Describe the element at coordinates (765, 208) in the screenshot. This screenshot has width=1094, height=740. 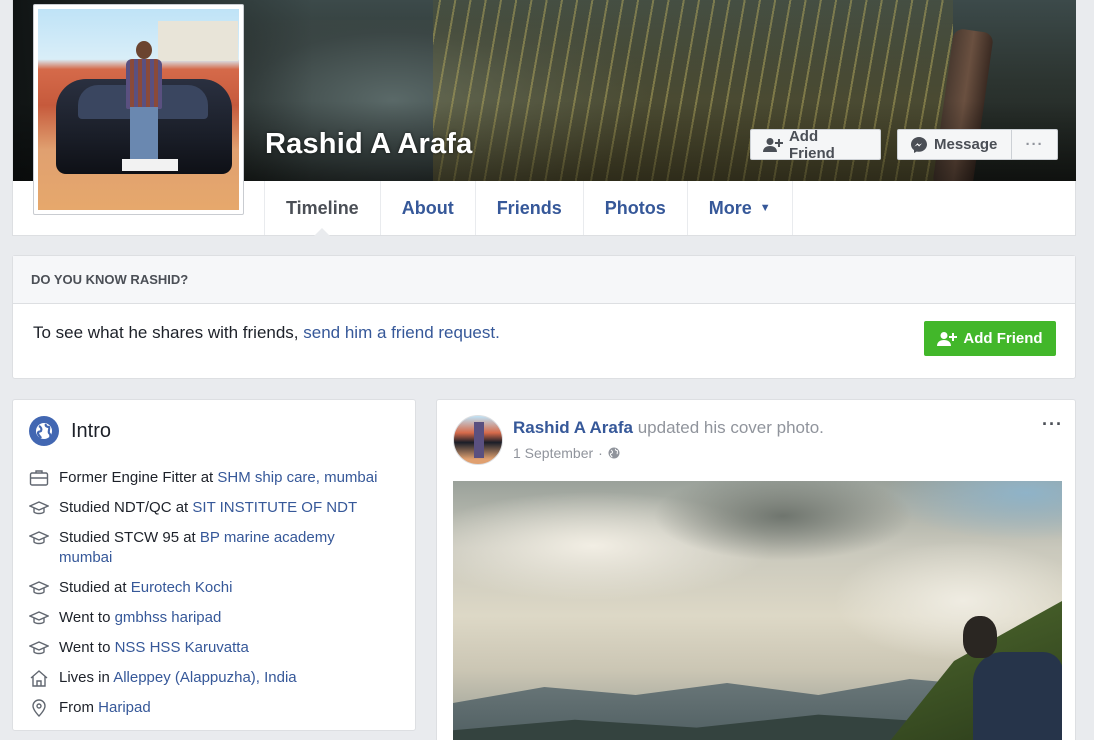
I see `caret-down-icon: ▼` at that location.